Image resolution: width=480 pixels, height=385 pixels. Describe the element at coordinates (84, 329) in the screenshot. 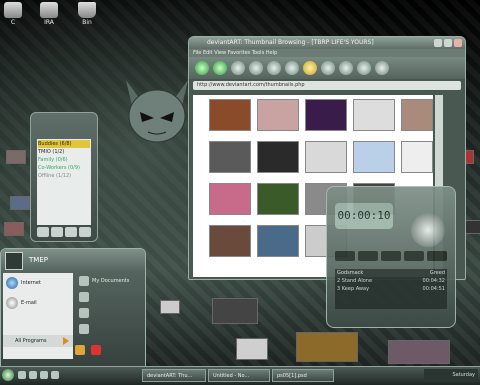

I see `settings-icon` at that location.